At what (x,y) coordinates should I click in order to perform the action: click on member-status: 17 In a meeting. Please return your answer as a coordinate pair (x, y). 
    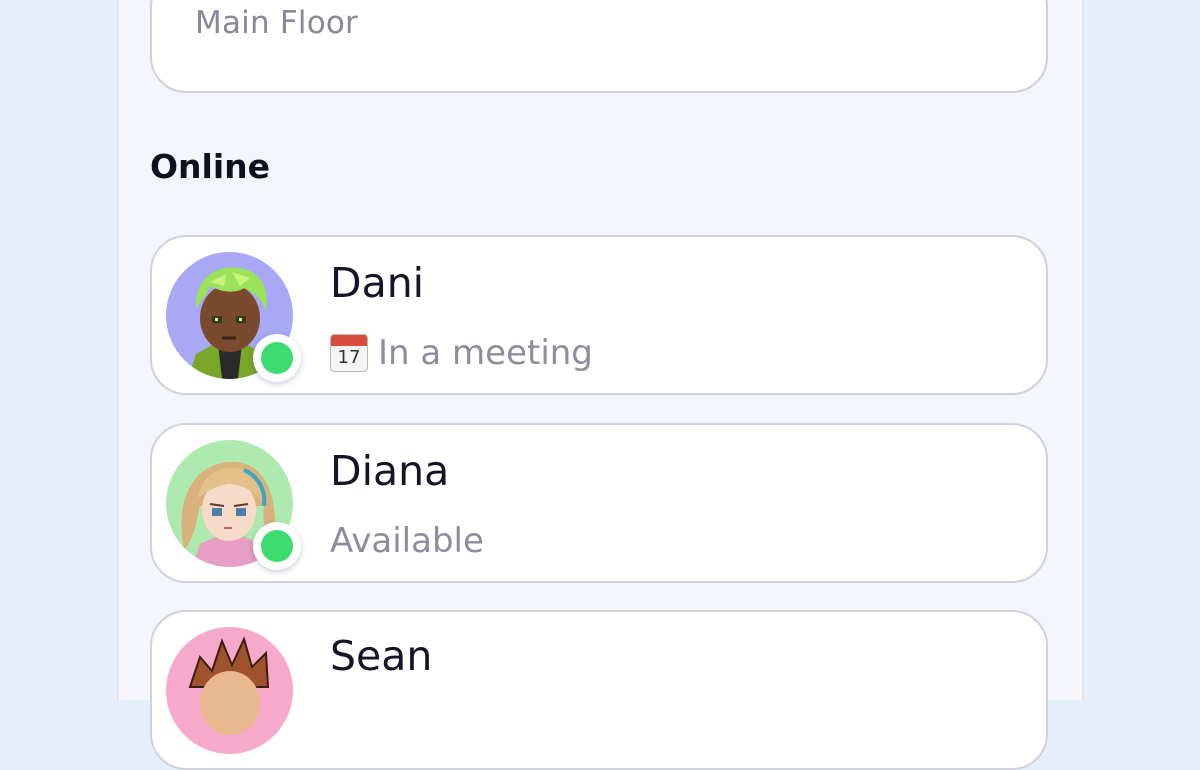
    Looking at the image, I should click on (461, 353).